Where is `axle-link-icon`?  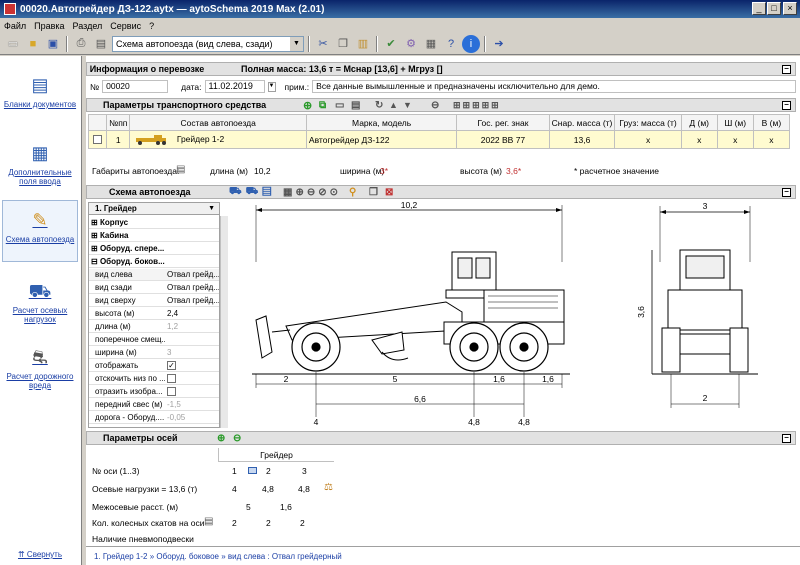 axle-link-icon is located at coordinates (252, 470).